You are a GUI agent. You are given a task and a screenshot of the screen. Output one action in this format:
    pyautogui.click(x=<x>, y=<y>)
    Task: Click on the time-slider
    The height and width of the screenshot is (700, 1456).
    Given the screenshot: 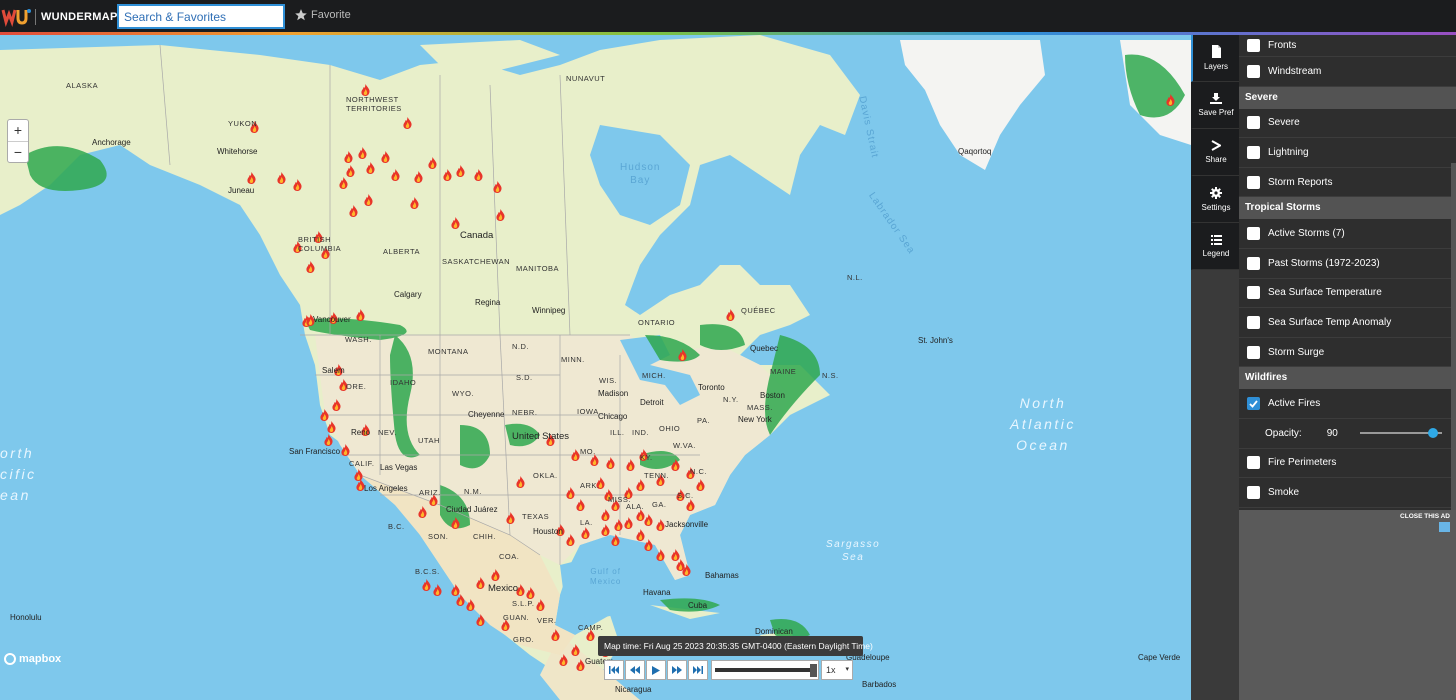 What is the action you would take?
    pyautogui.click(x=765, y=670)
    